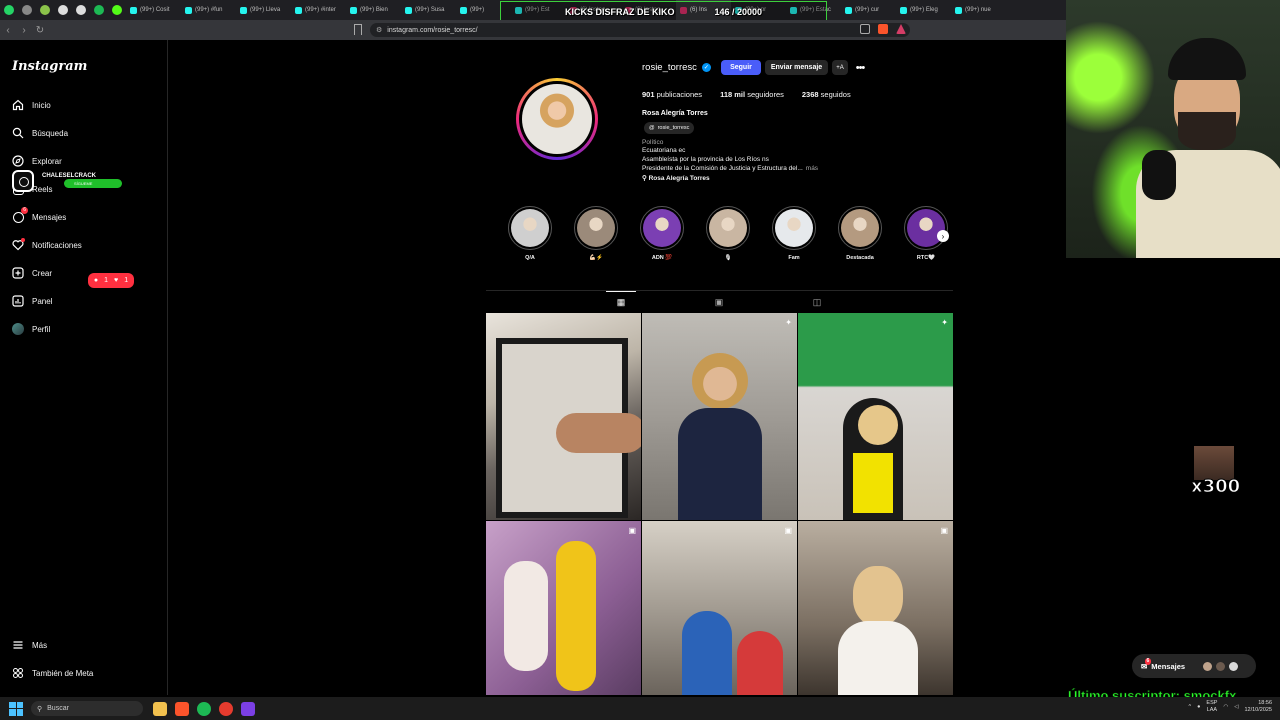 This screenshot has width=1280, height=720. What do you see at coordinates (621, 302) in the screenshot?
I see `tab-posts-grid-icon: ▦` at bounding box center [621, 302].